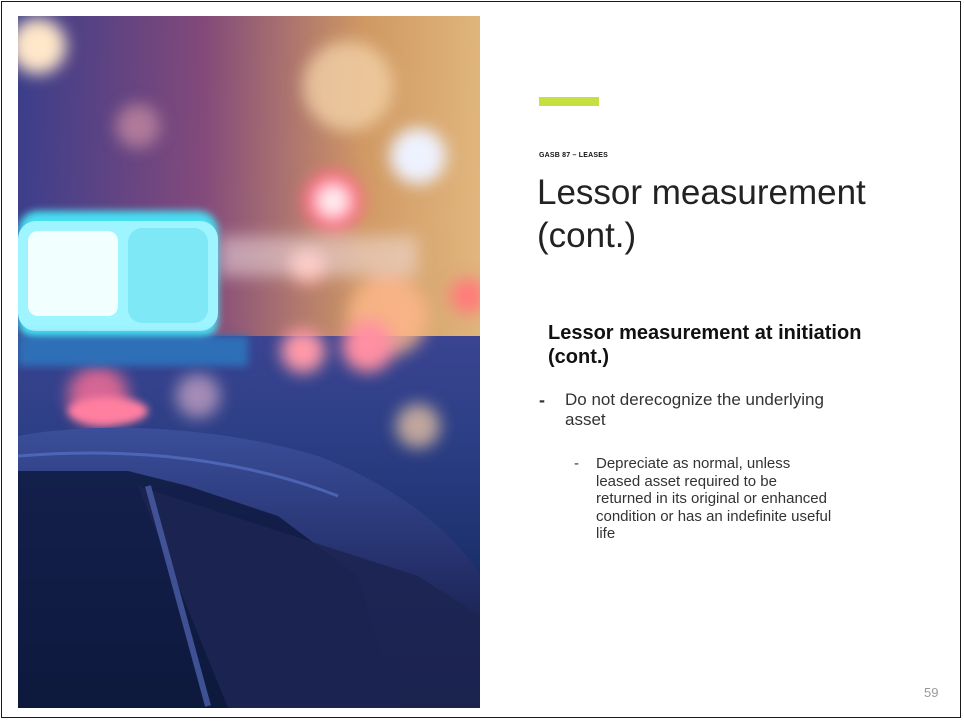  I want to click on subheading: Lessor measurement at initiation (cont.), so click(705, 345).